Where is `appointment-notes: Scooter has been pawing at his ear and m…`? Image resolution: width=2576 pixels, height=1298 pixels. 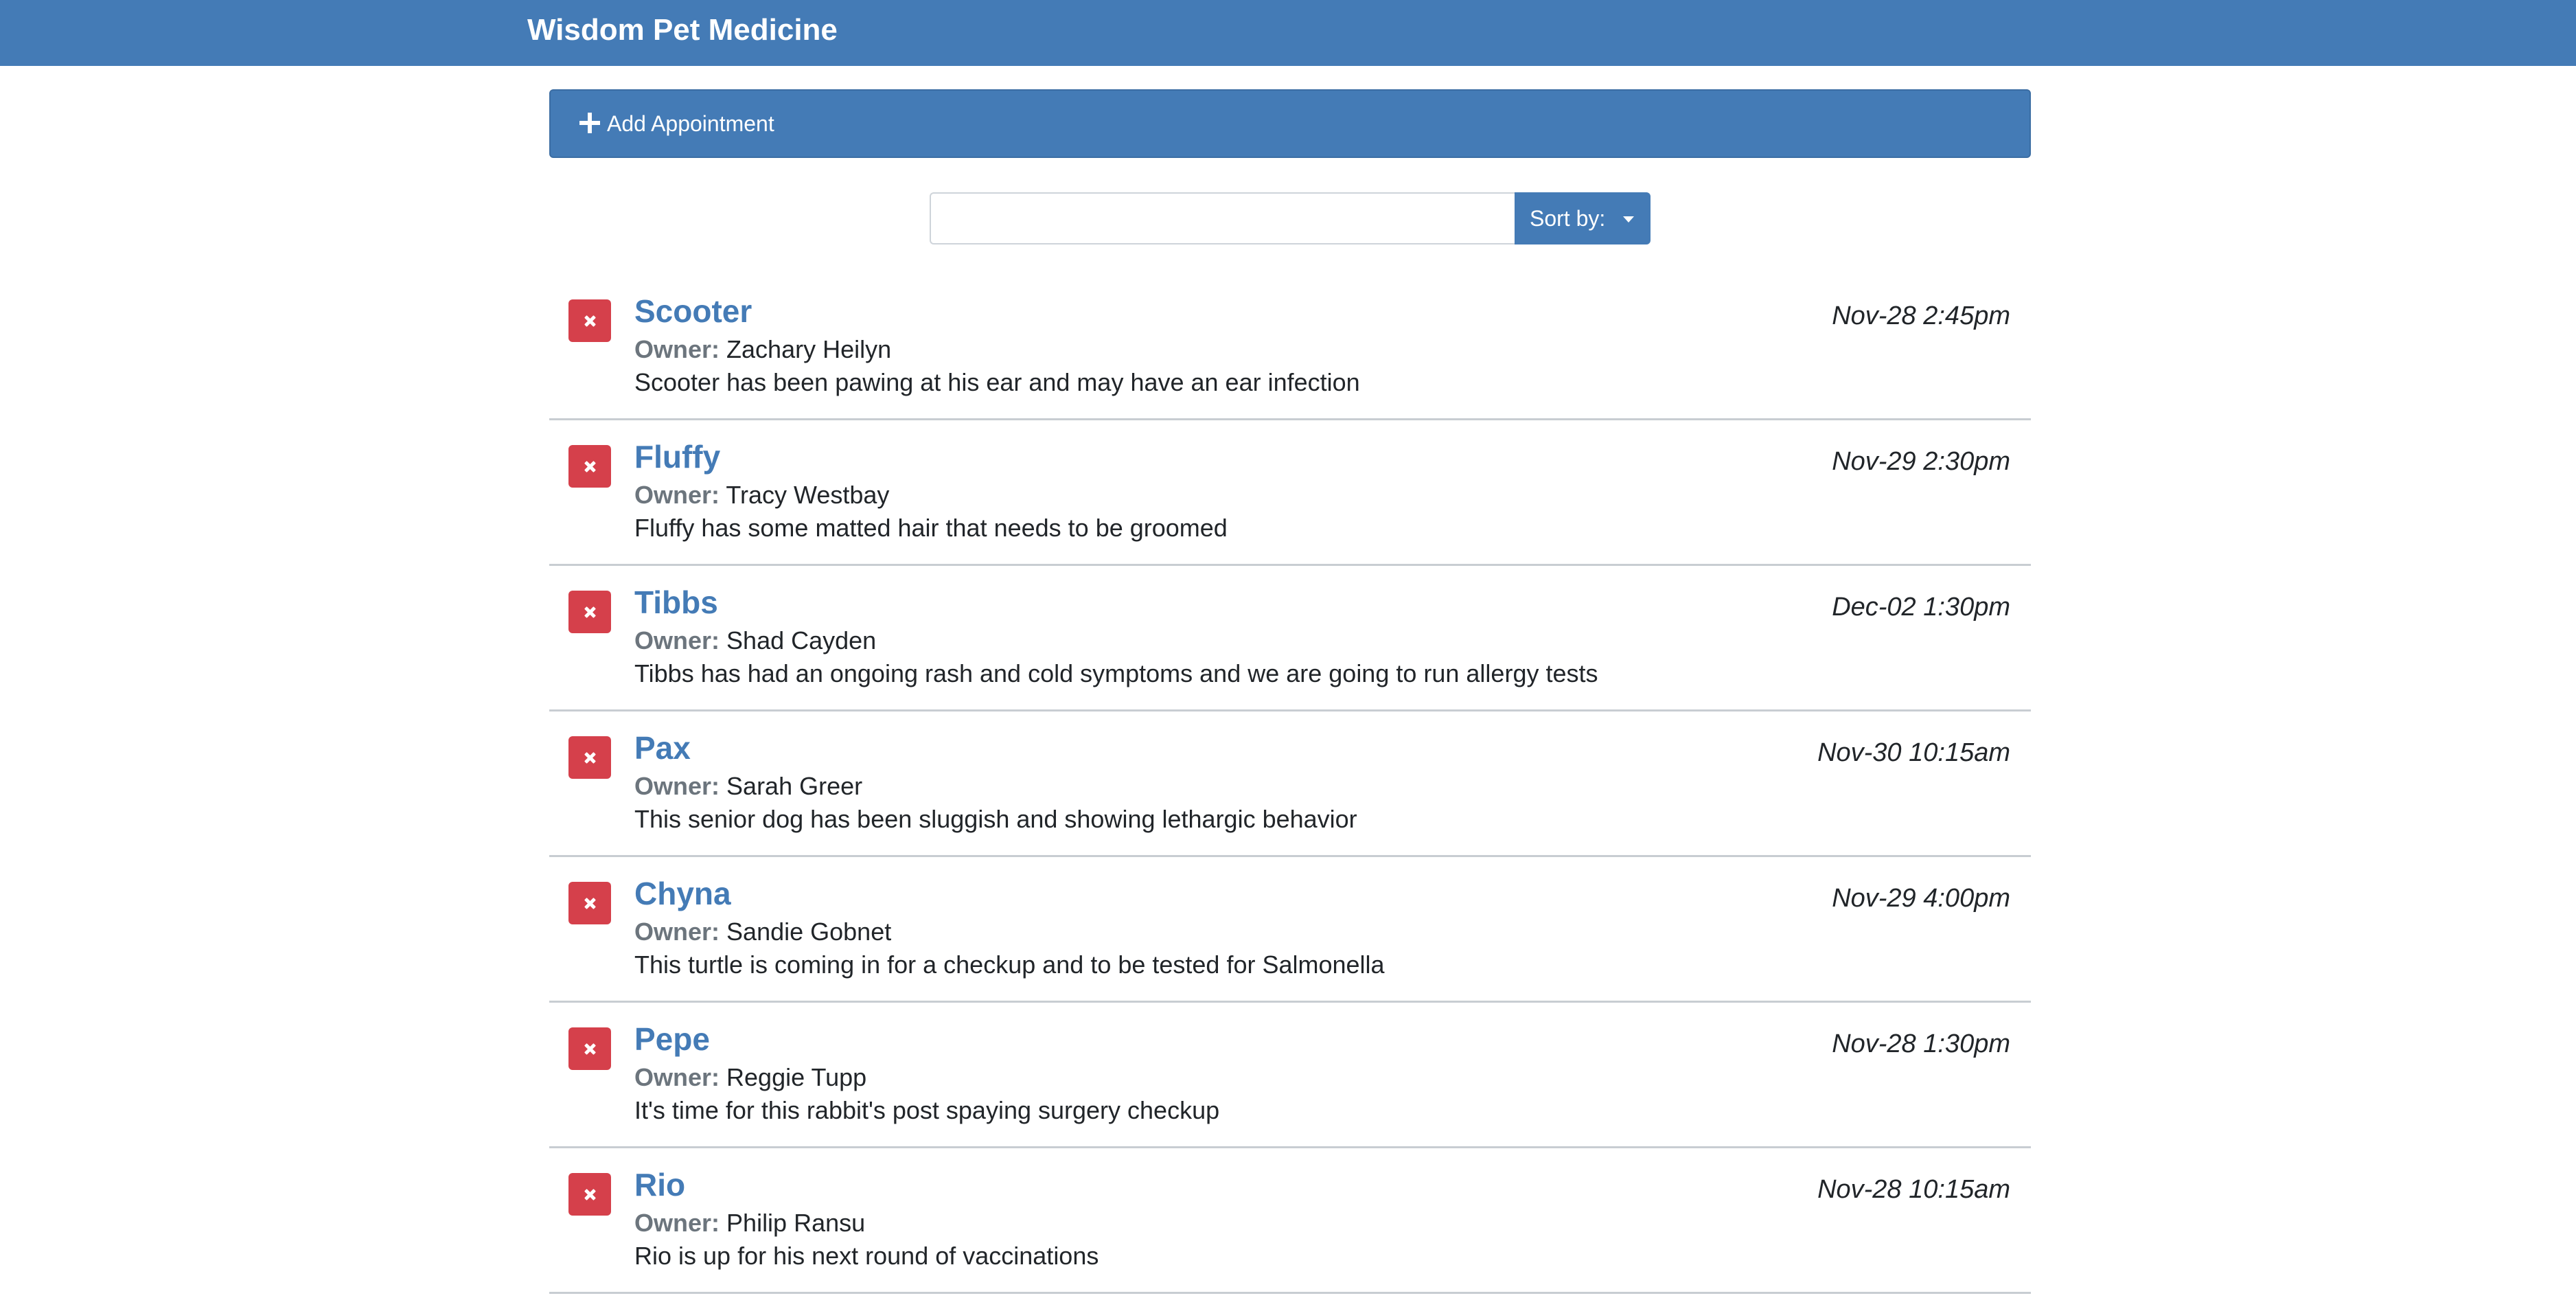
appointment-notes: Scooter has been pawing at his ear and m… is located at coordinates (997, 382).